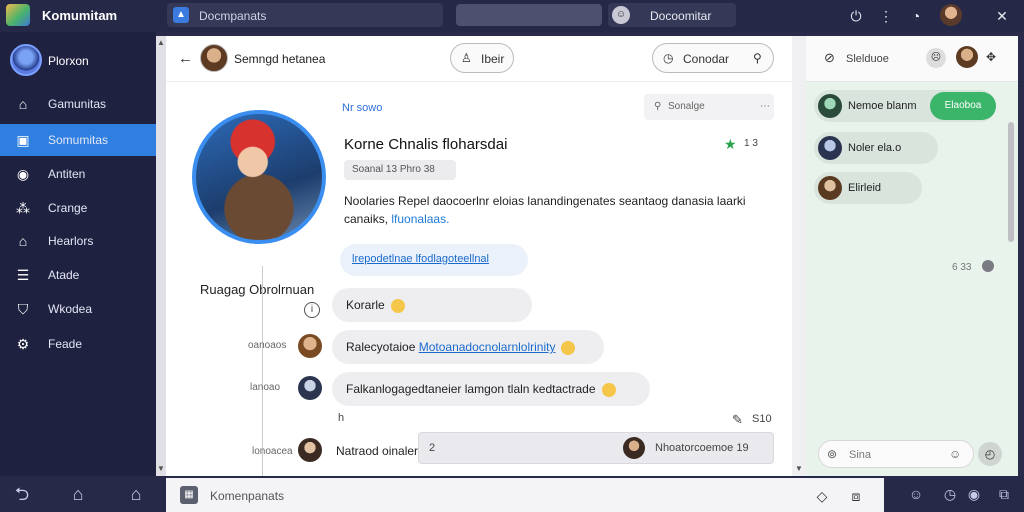 The height and width of the screenshot is (512, 1024). Describe the element at coordinates (262, 371) in the screenshot. I see `timeline-line` at that location.